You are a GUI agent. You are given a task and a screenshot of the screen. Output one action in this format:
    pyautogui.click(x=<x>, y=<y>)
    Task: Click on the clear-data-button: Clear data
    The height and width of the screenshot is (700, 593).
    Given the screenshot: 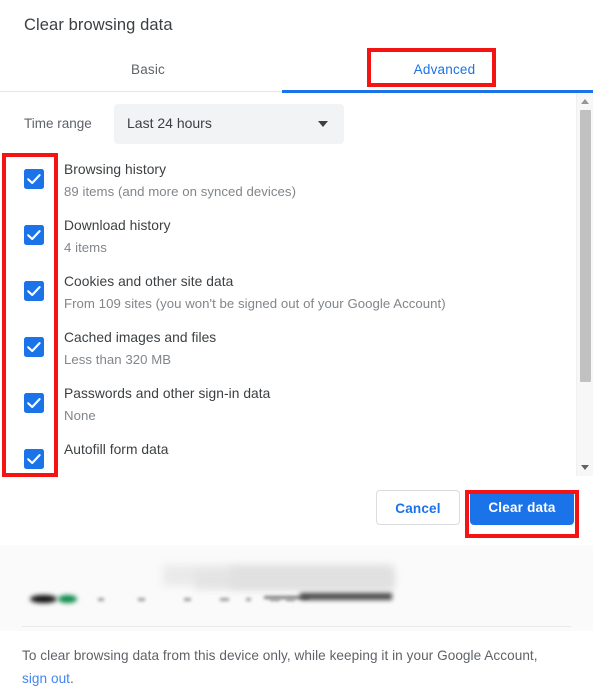 What is the action you would take?
    pyautogui.click(x=522, y=507)
    